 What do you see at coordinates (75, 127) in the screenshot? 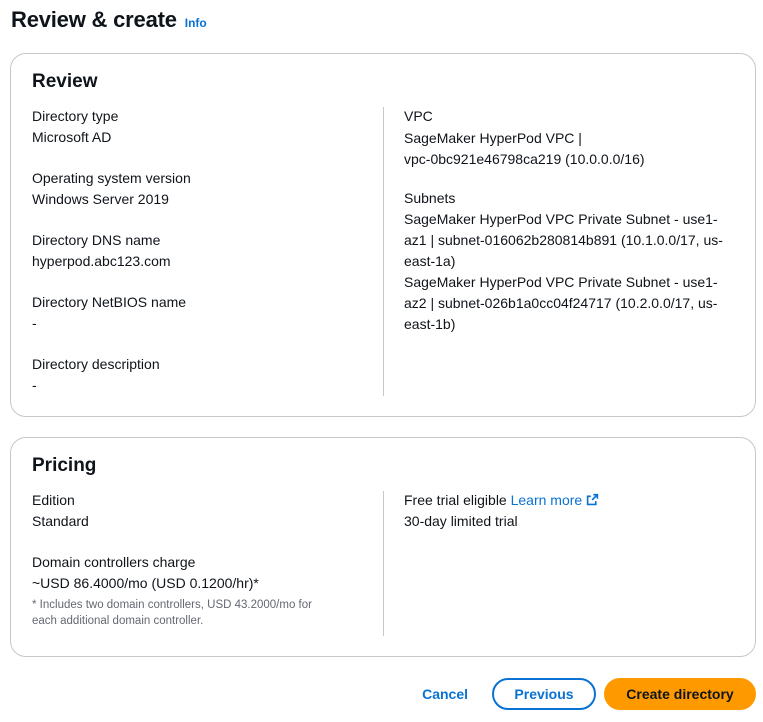
I see `directory-type-field: Directory type Microsoft AD` at bounding box center [75, 127].